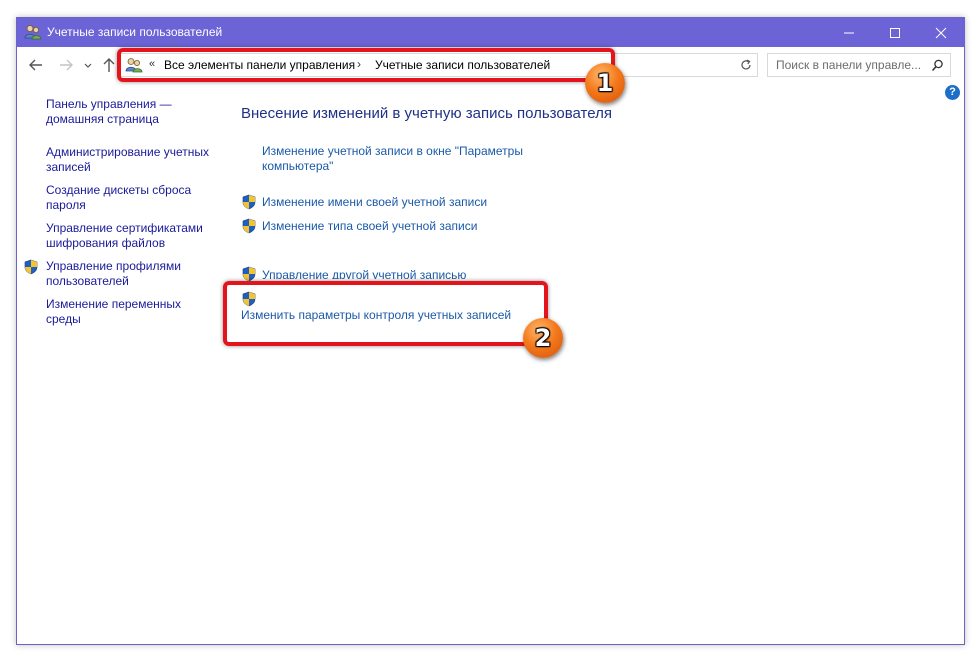 The image size is (980, 660). I want to click on user-accounts-icon, so click(33, 32).